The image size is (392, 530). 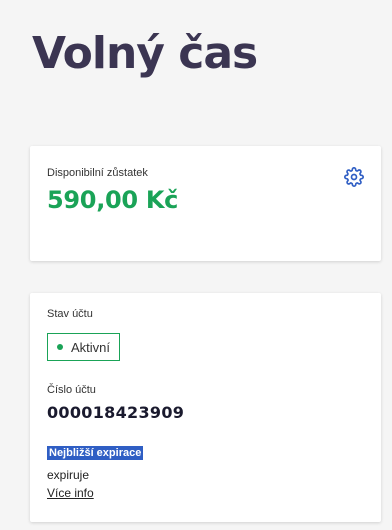 I want to click on gear-icon, so click(x=354, y=177).